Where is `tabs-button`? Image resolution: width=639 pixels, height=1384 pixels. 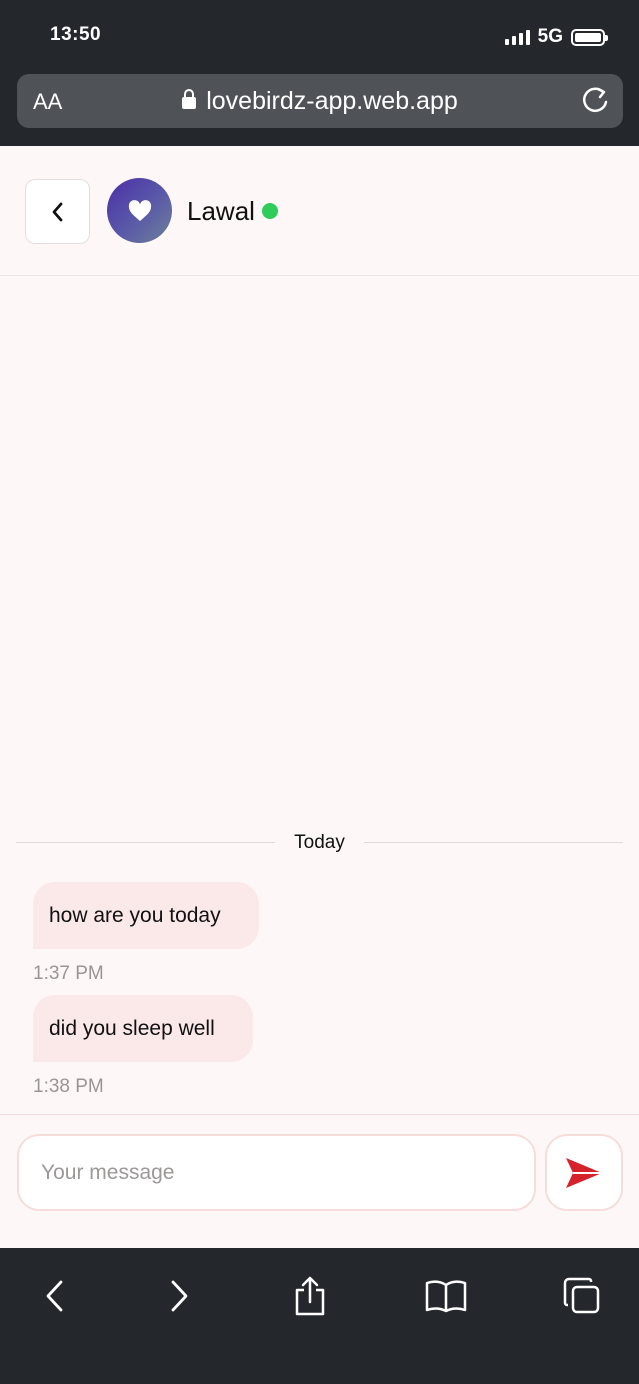
tabs-button is located at coordinates (582, 1296).